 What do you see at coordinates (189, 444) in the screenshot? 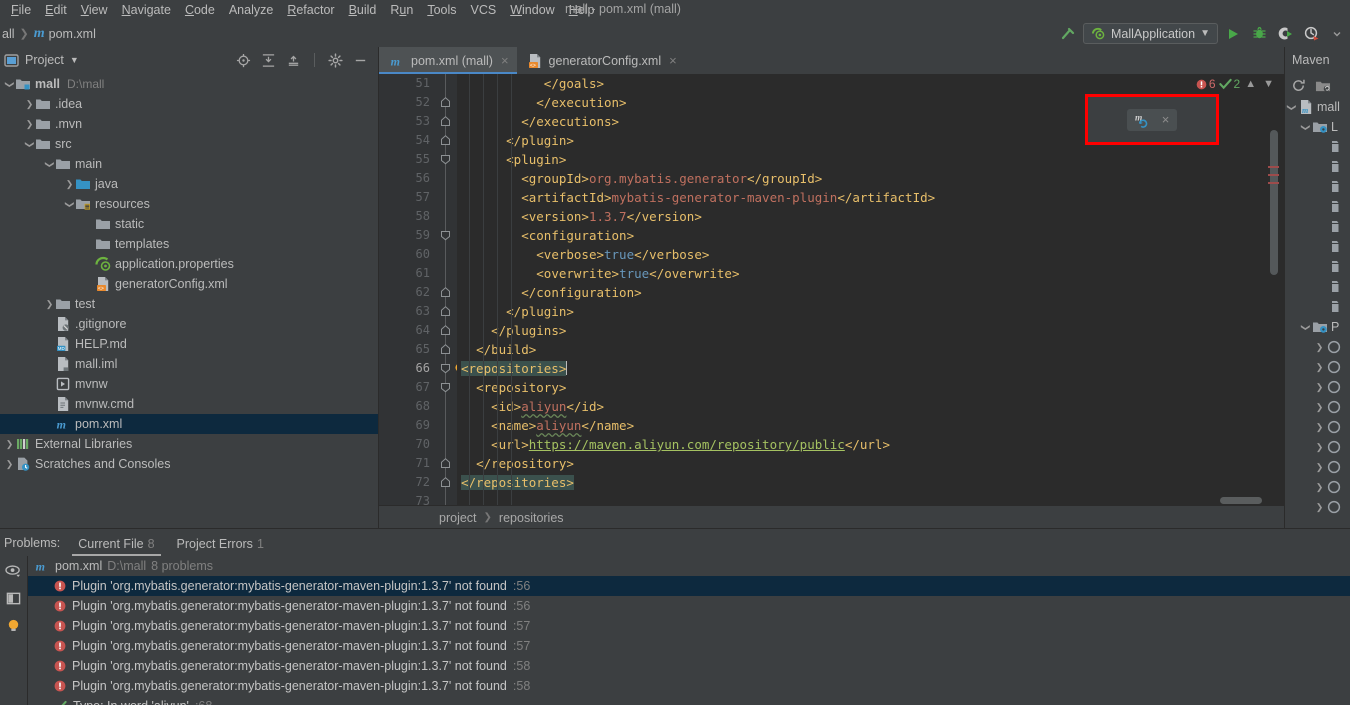
I see `tree-row: ❯ External Libraries` at bounding box center [189, 444].